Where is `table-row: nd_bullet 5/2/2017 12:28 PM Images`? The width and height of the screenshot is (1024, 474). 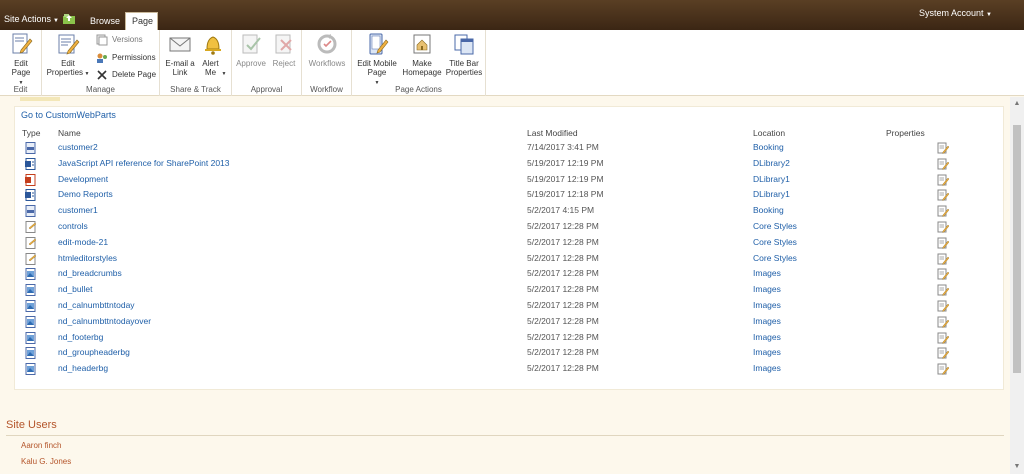
table-row: nd_bullet 5/2/2017 12:28 PM Images is located at coordinates (505, 290).